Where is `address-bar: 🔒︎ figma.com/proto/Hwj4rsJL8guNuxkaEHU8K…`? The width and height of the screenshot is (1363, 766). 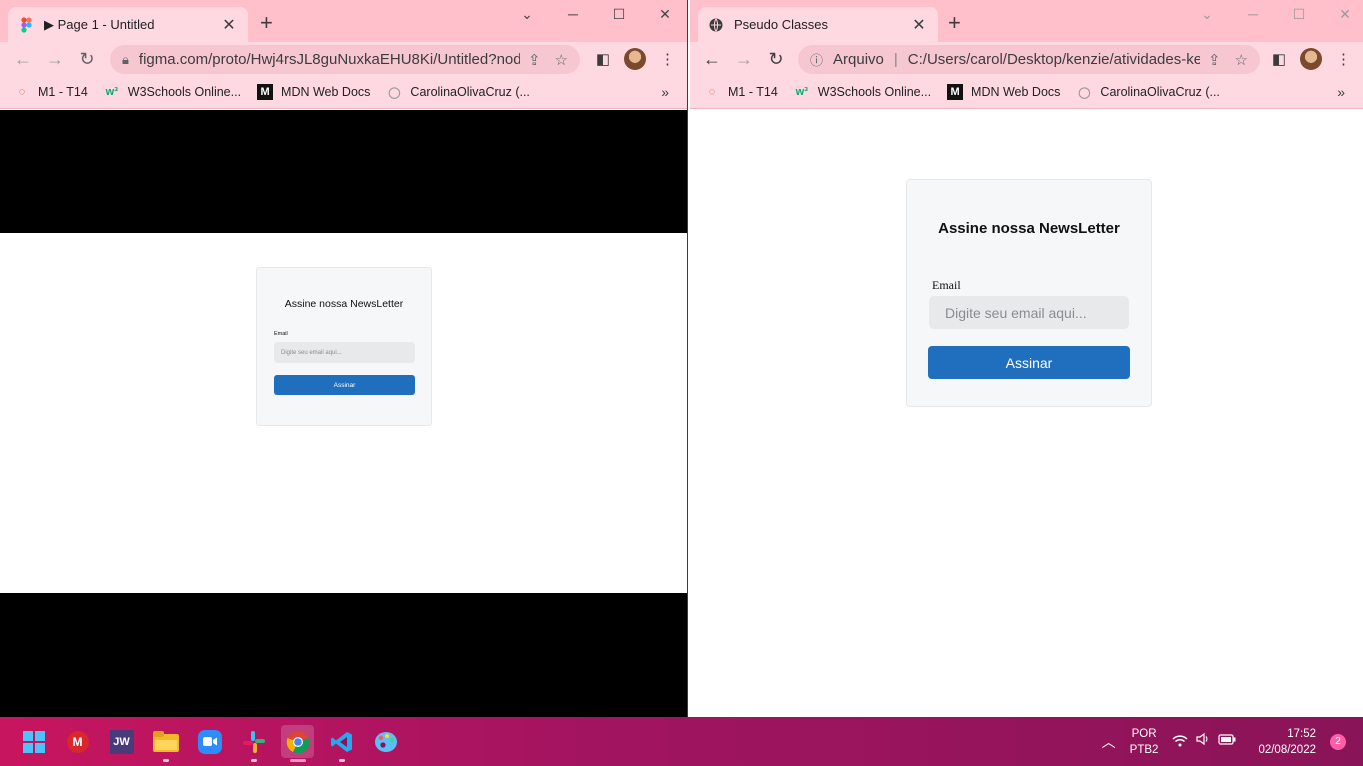
address-bar: 🔒︎ figma.com/proto/Hwj4rsJL8guNuxkaEHU8K… is located at coordinates (345, 59).